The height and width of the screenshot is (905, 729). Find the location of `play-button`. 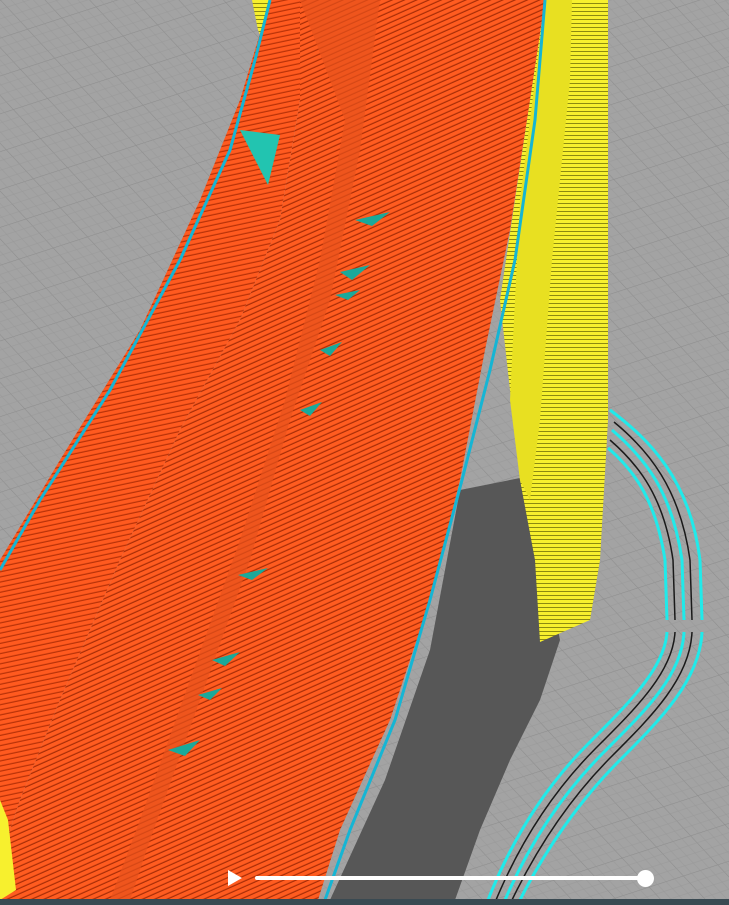

play-button is located at coordinates (234, 878).